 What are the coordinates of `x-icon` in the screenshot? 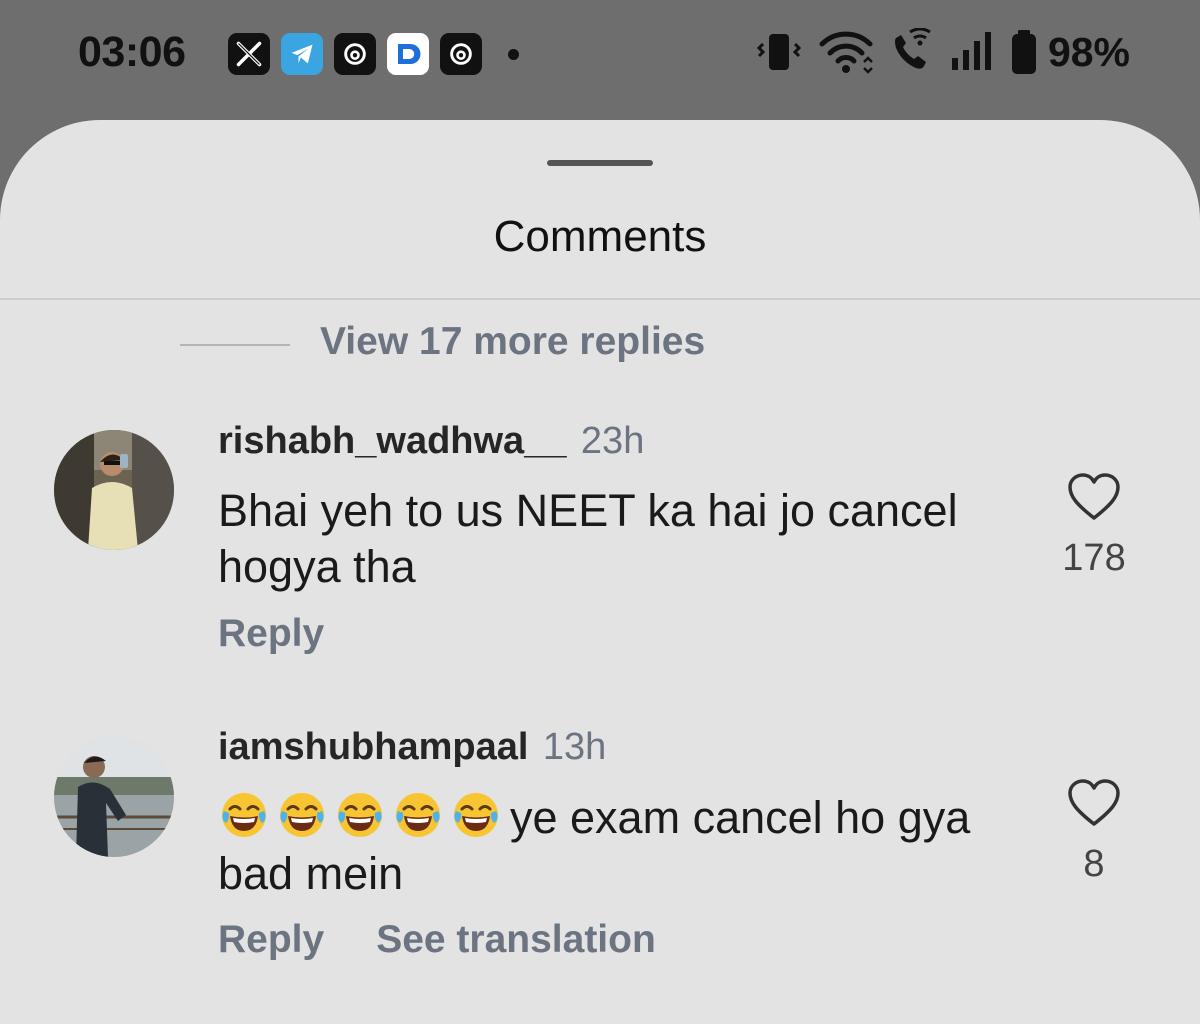 It's located at (249, 54).